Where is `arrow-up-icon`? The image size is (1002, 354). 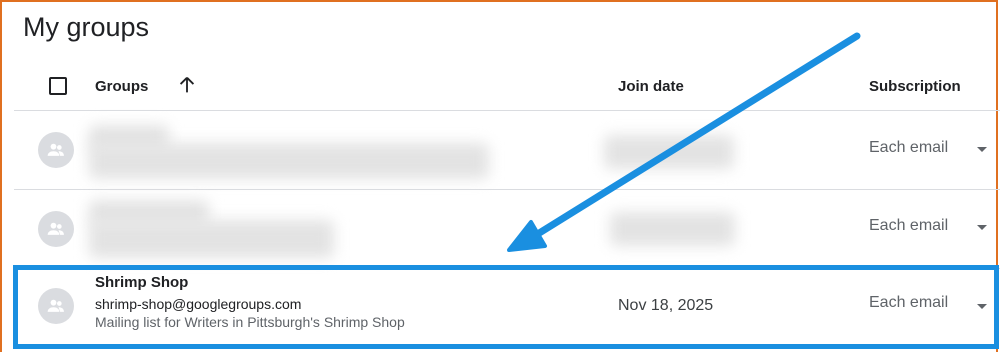
arrow-up-icon is located at coordinates (187, 85).